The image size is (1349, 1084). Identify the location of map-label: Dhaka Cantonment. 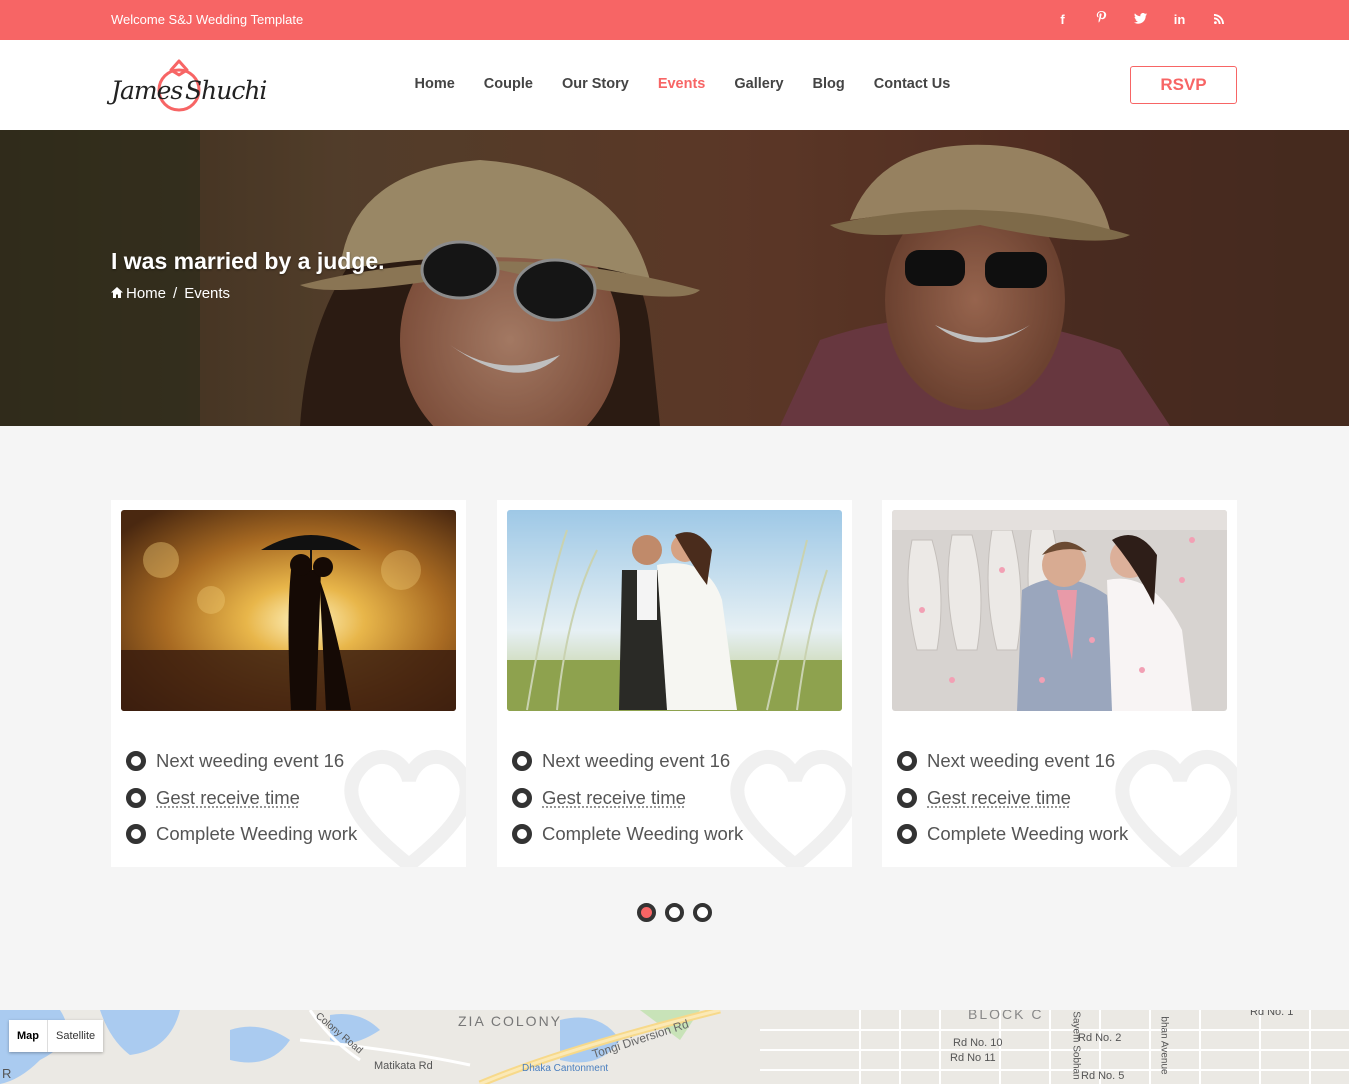
(565, 1068).